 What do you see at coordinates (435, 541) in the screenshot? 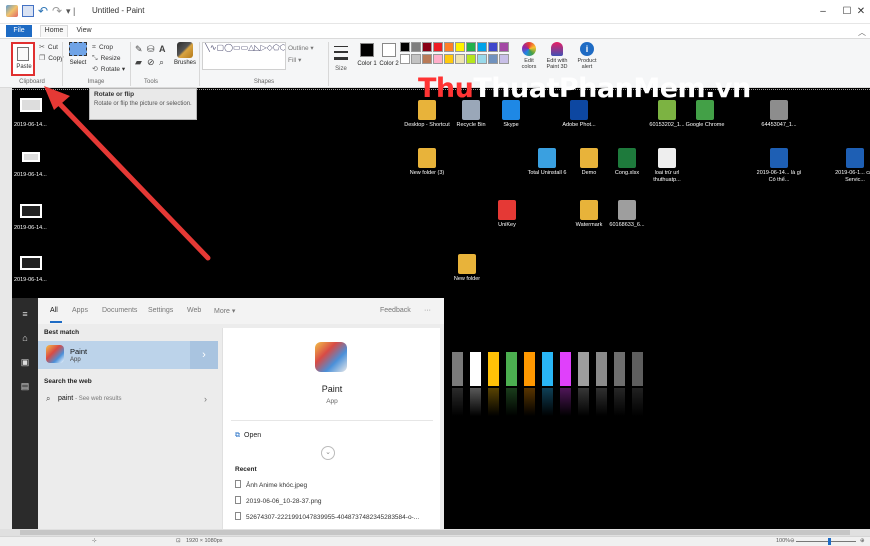
I see `status-bar: ⊹ ⊡ 1920 × 1080px 100% ⊖ ⊕` at bounding box center [435, 541].